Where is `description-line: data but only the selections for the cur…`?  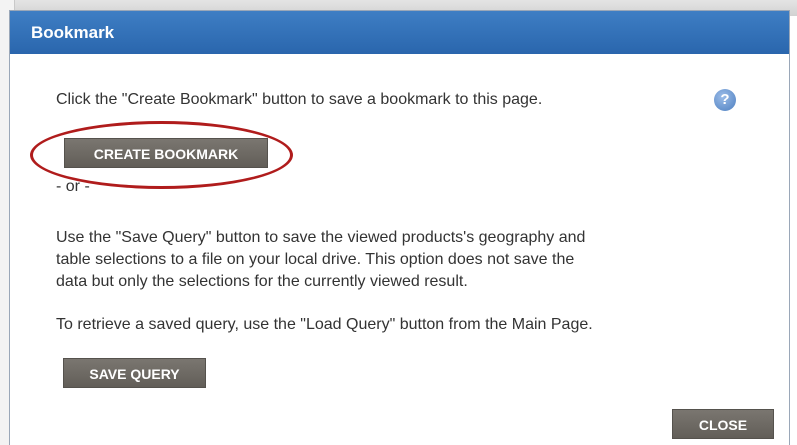 description-line: data but only the selections for the cur… is located at coordinates (262, 281).